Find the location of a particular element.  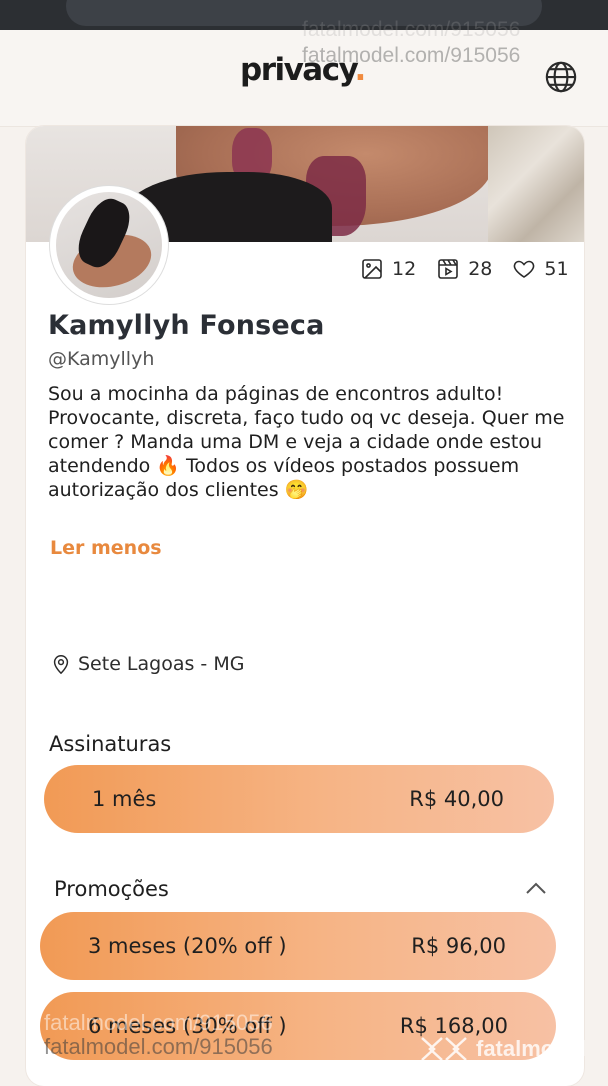

promotions-title: Promoções is located at coordinates (111, 889).